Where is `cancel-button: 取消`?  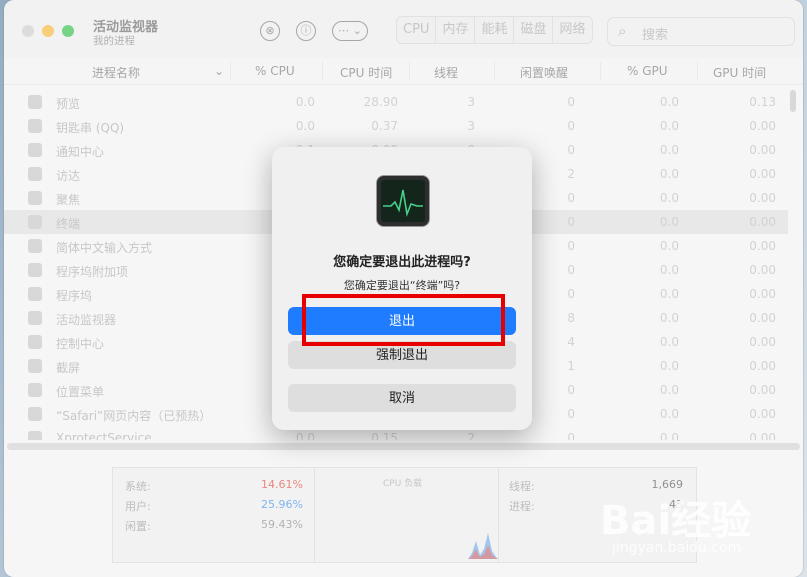 cancel-button: 取消 is located at coordinates (402, 398).